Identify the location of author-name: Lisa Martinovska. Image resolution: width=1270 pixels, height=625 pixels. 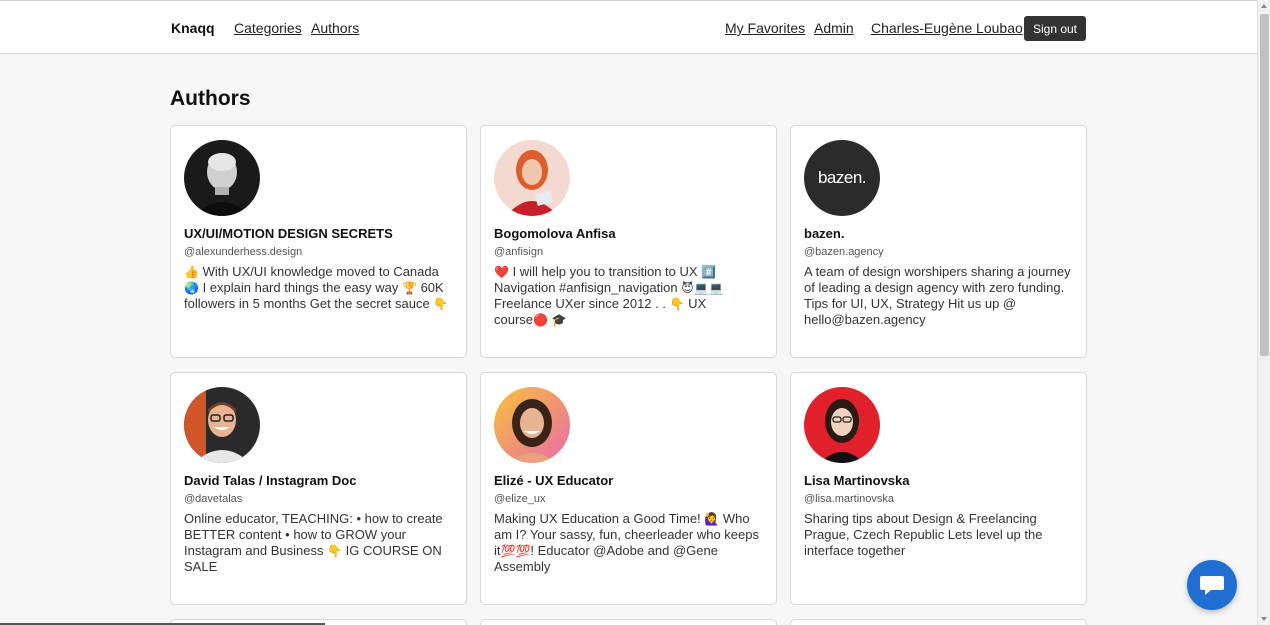
(857, 480).